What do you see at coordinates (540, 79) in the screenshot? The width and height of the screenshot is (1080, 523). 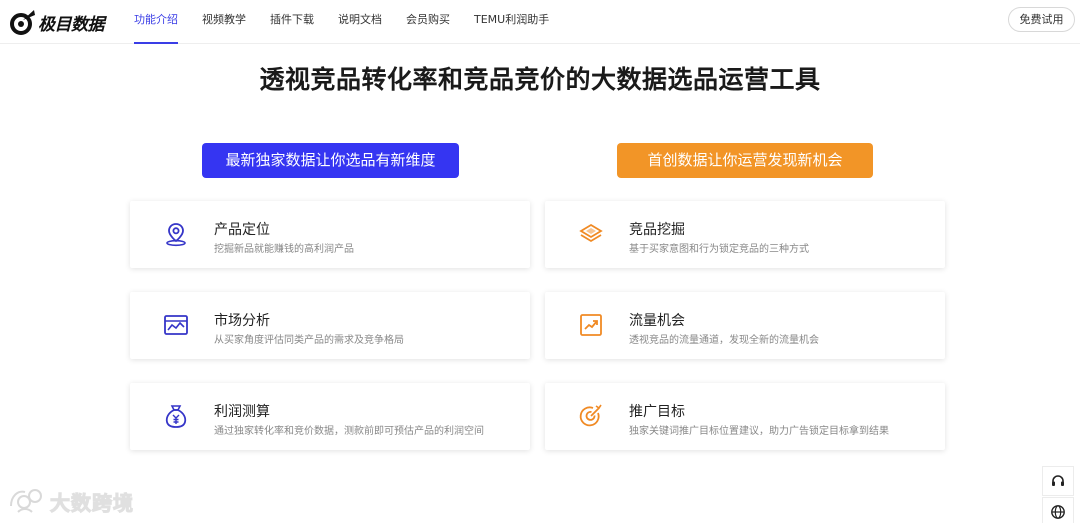 I see `page-title: 透视竞品转化率和竞品竞价的大数据选品运营工具` at bounding box center [540, 79].